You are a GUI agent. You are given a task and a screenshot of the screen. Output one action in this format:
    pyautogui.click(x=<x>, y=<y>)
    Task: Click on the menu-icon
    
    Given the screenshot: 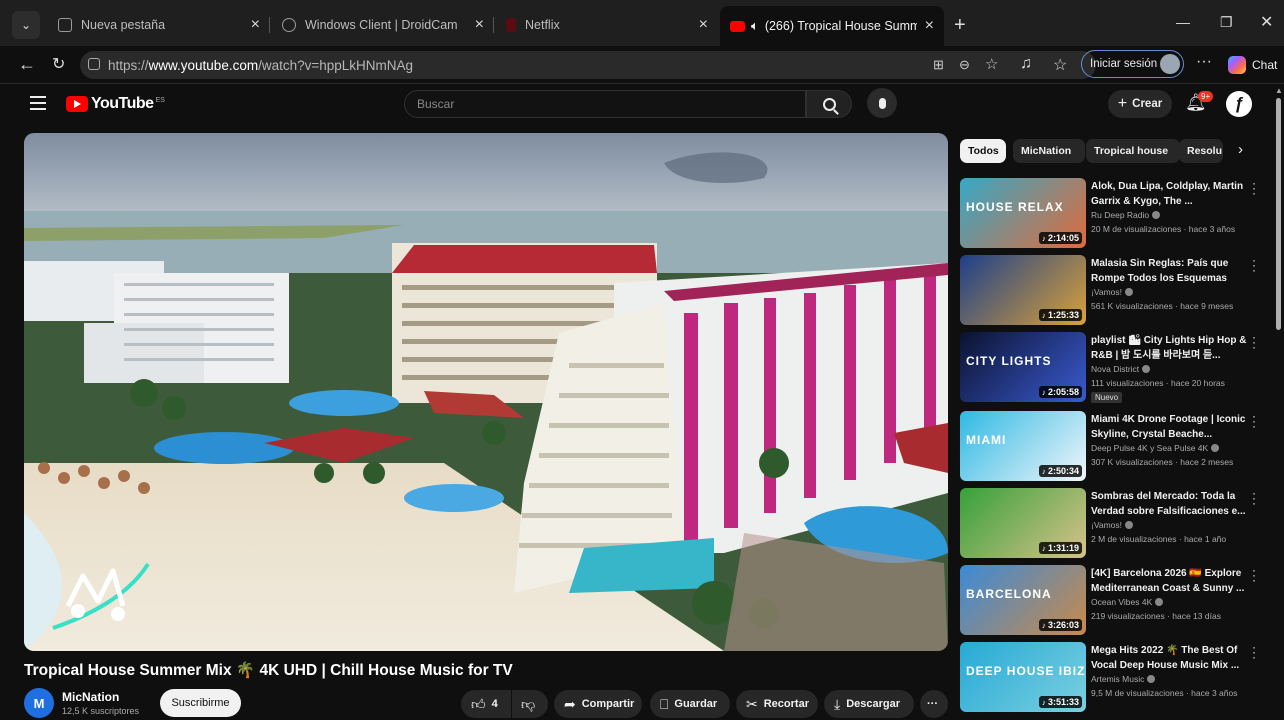 What is the action you would take?
    pyautogui.click(x=38, y=105)
    